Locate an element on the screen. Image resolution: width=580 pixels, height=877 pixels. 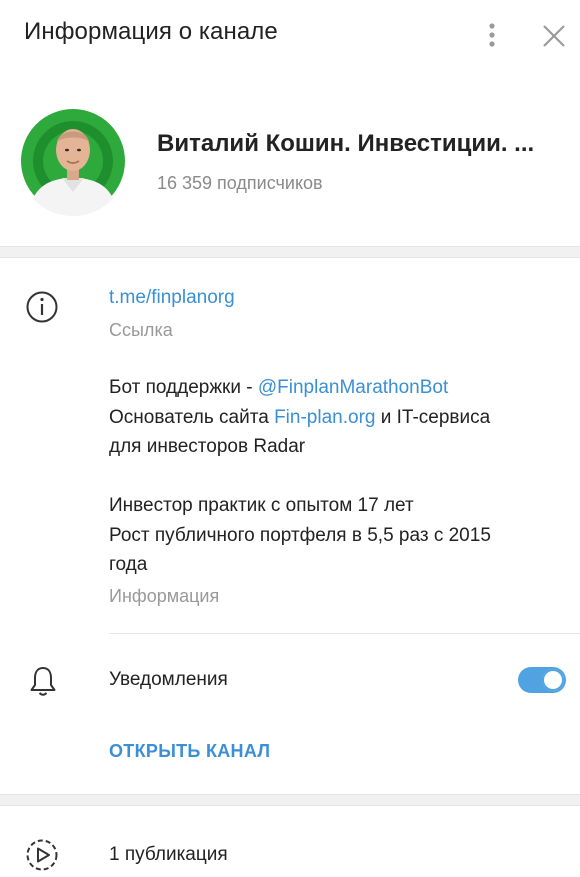
description-caption: Информация is located at coordinates (164, 596).